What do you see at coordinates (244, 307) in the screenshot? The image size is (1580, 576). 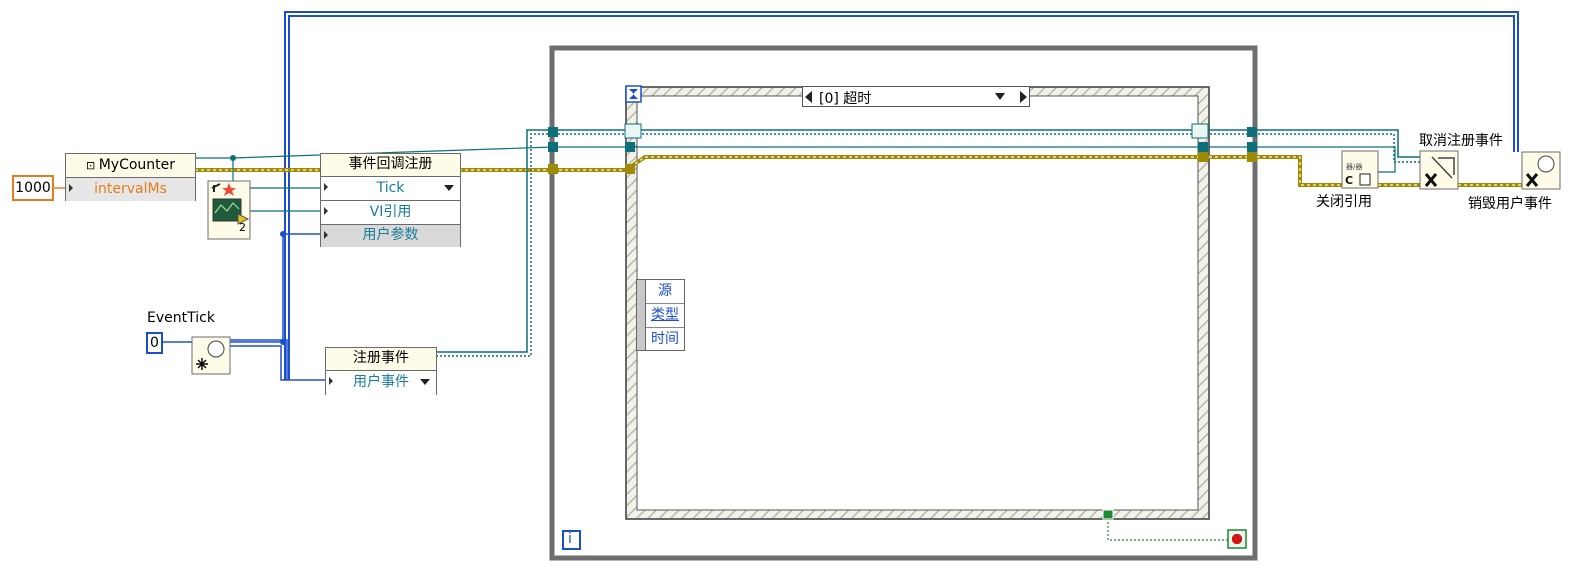 I see `user-event-wire` at bounding box center [244, 307].